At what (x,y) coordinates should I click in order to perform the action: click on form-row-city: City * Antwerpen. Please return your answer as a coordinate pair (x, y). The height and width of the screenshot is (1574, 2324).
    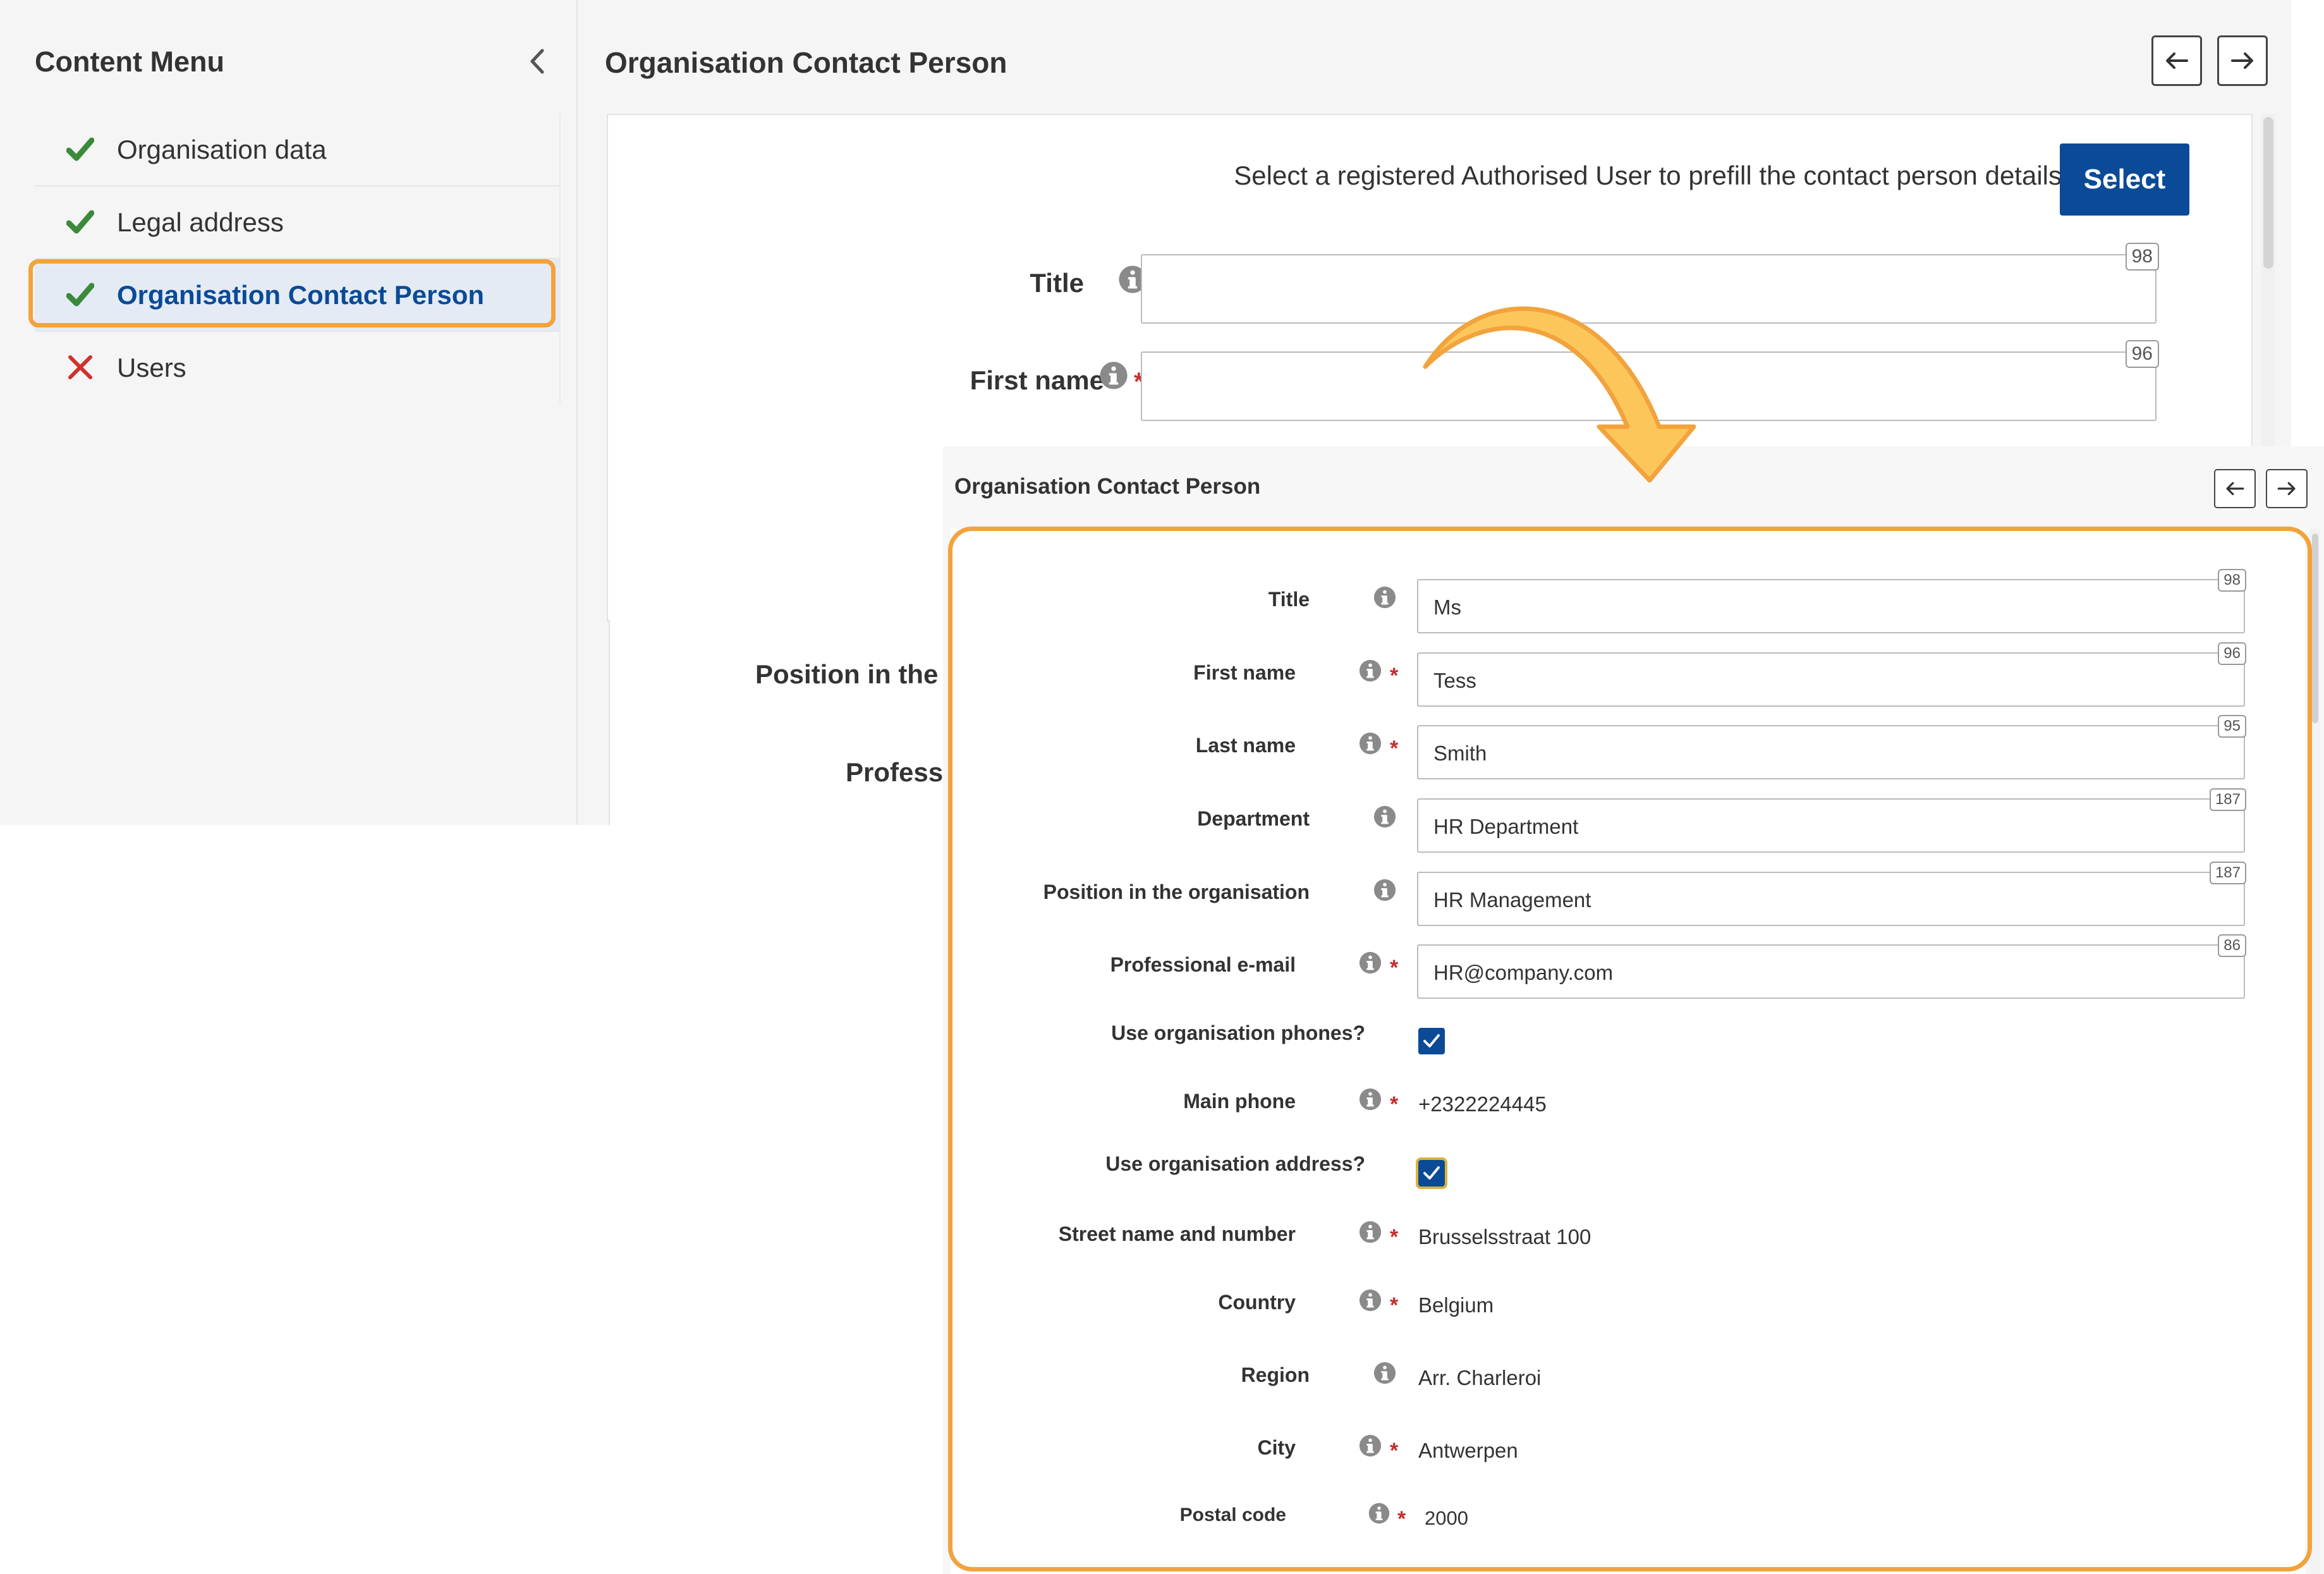
    Looking at the image, I should click on (1628, 1463).